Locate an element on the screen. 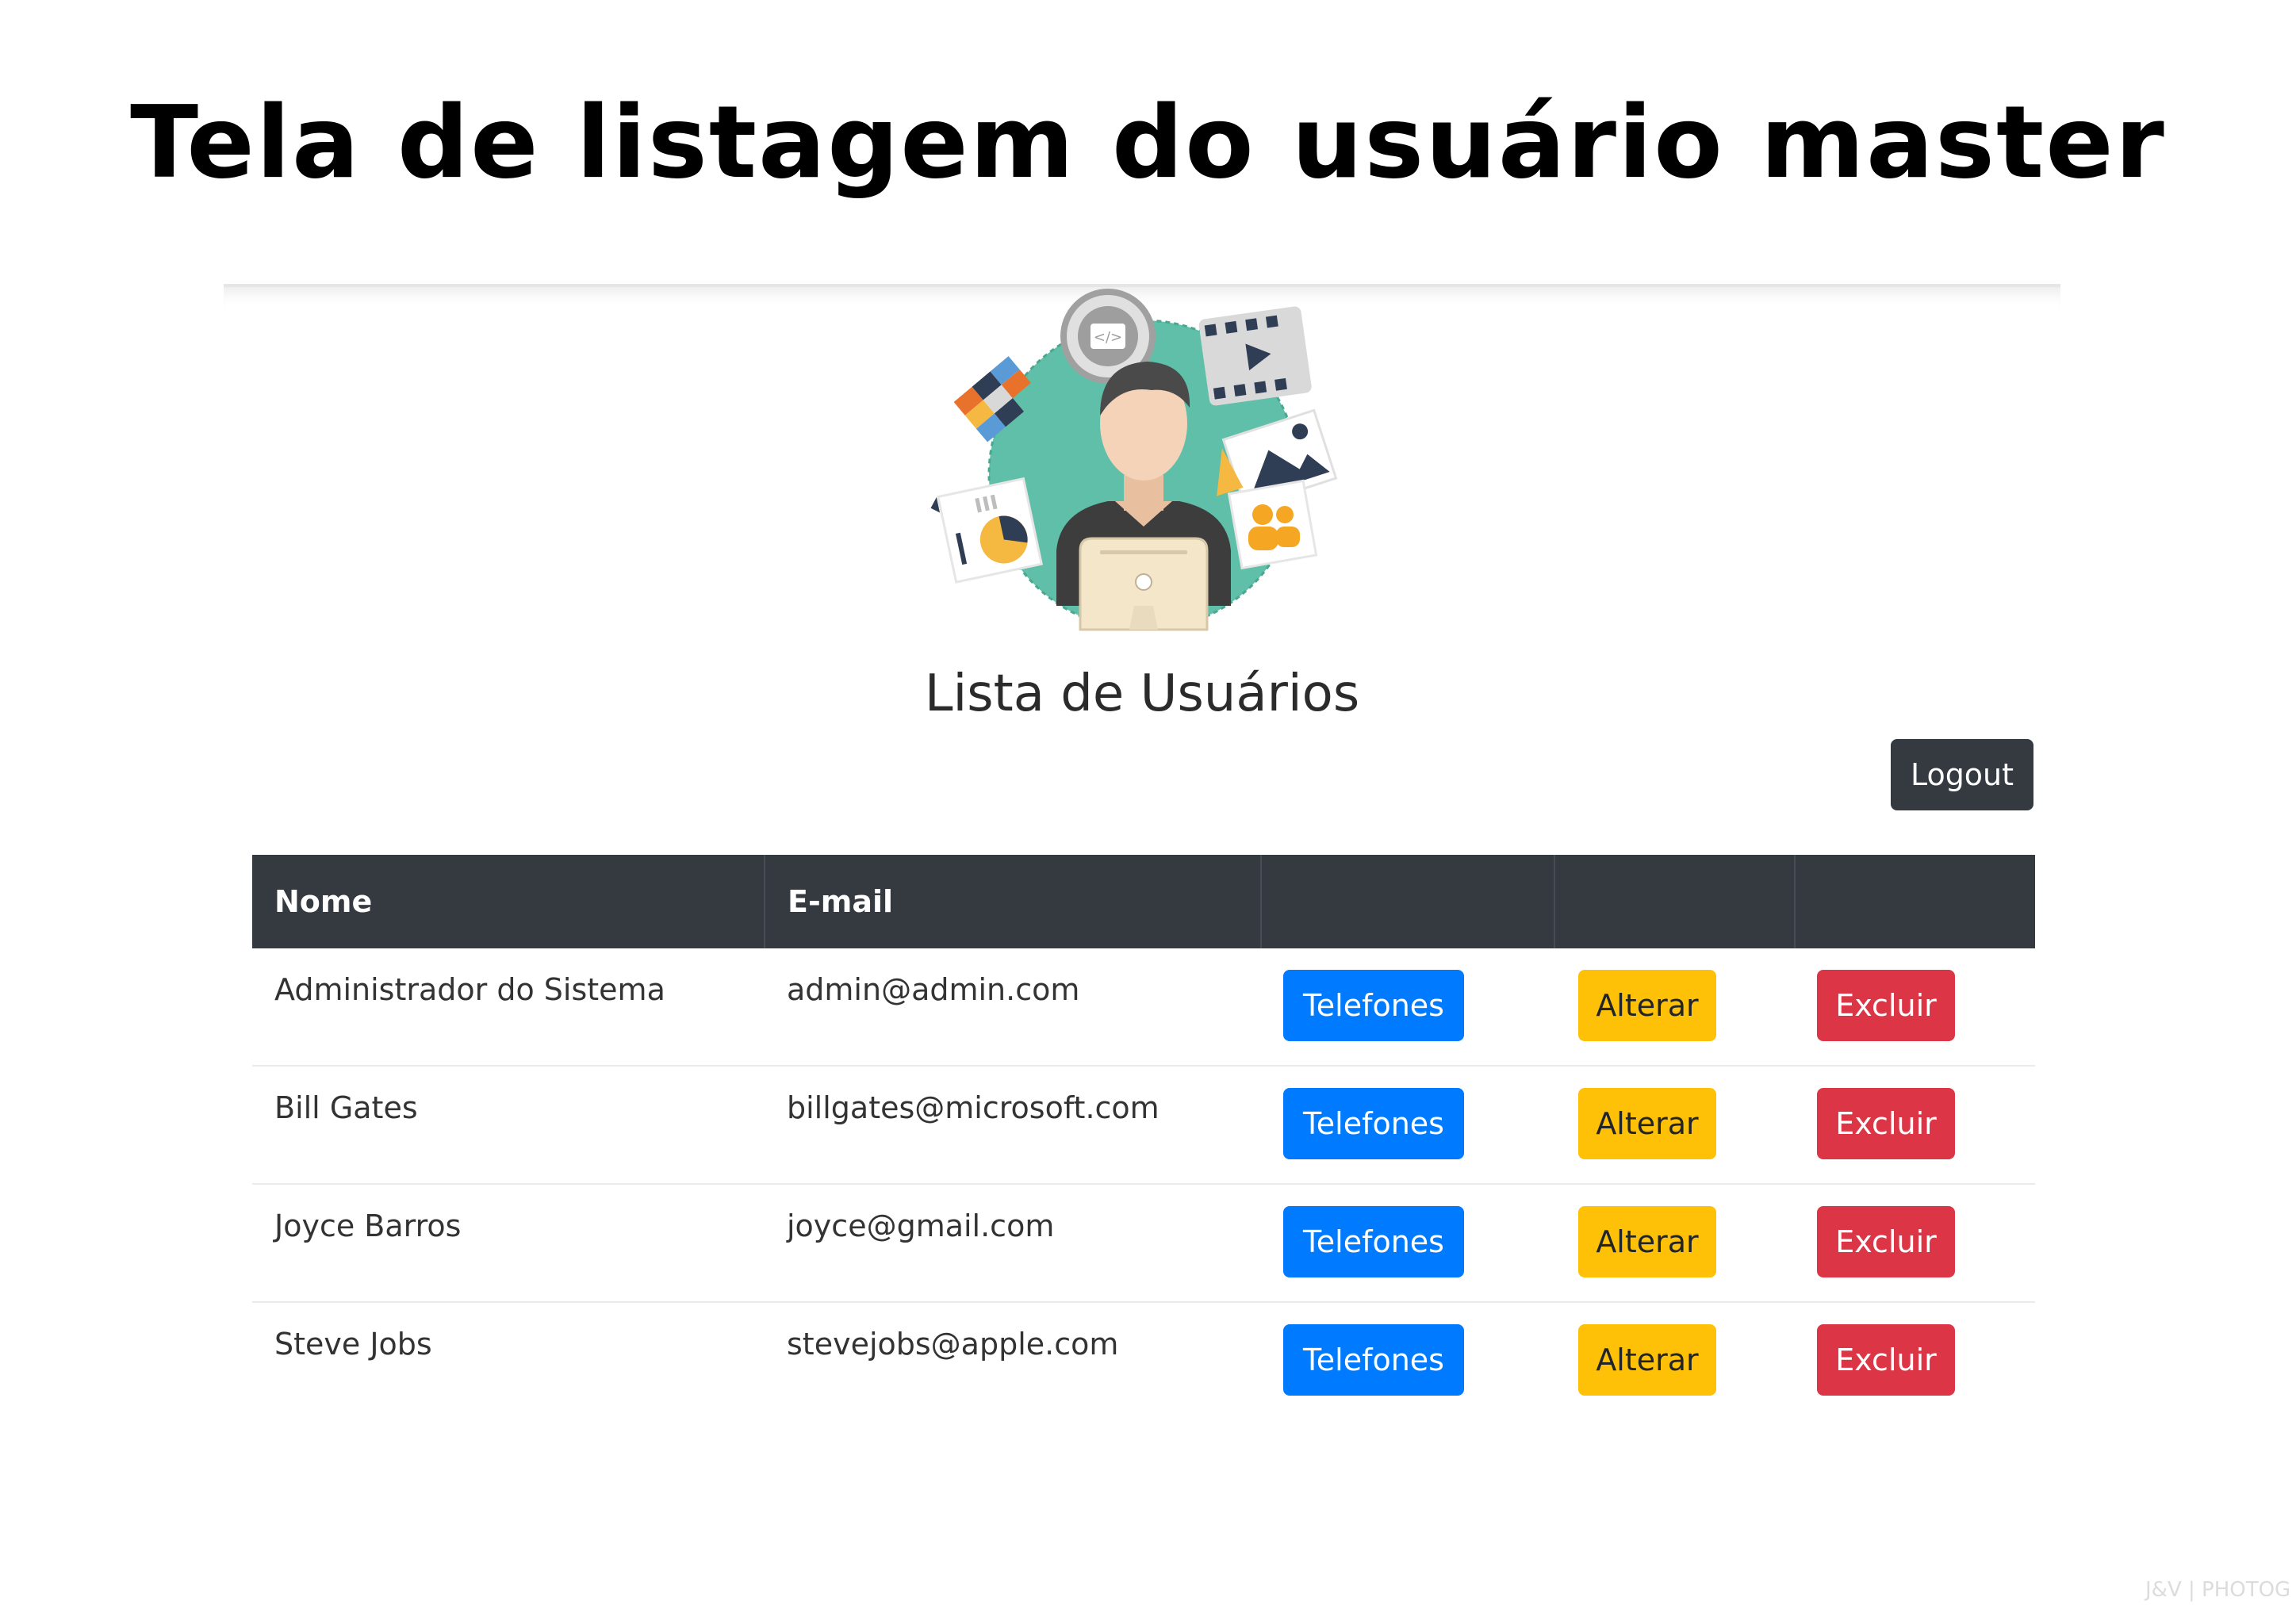 Image resolution: width=2296 pixels, height=1624 pixels. cell-email: billgates@microsoft.com is located at coordinates (1013, 1124).